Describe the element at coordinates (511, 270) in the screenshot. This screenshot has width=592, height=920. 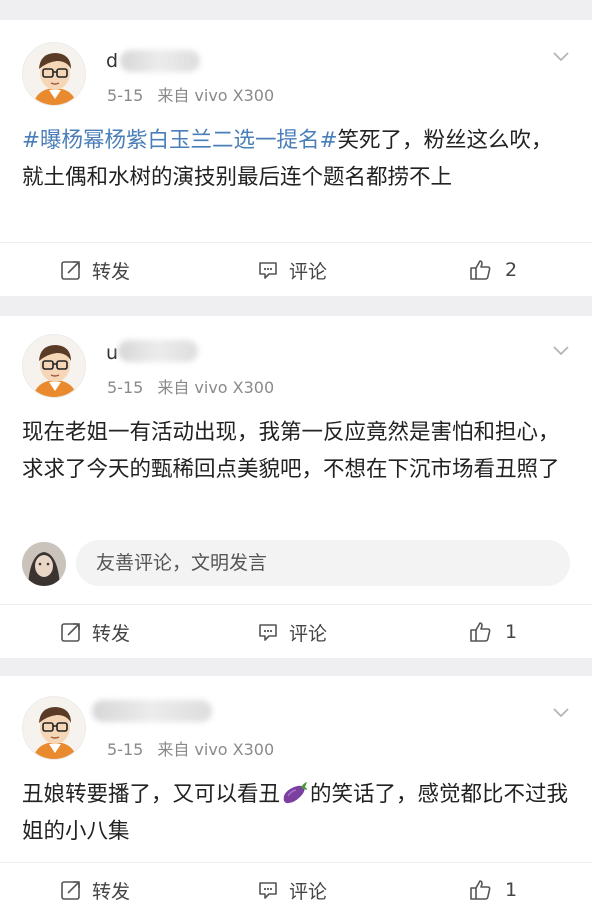
I see `like-count: 2` at that location.